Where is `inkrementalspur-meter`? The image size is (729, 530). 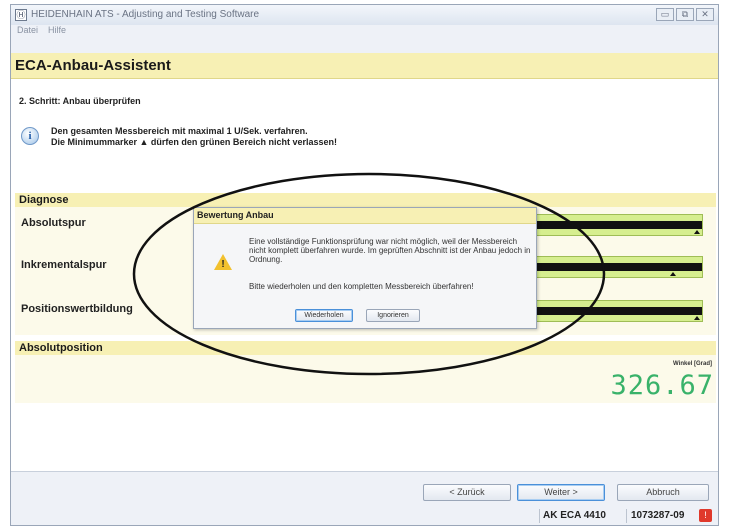 inkrementalspur-meter is located at coordinates (618, 267).